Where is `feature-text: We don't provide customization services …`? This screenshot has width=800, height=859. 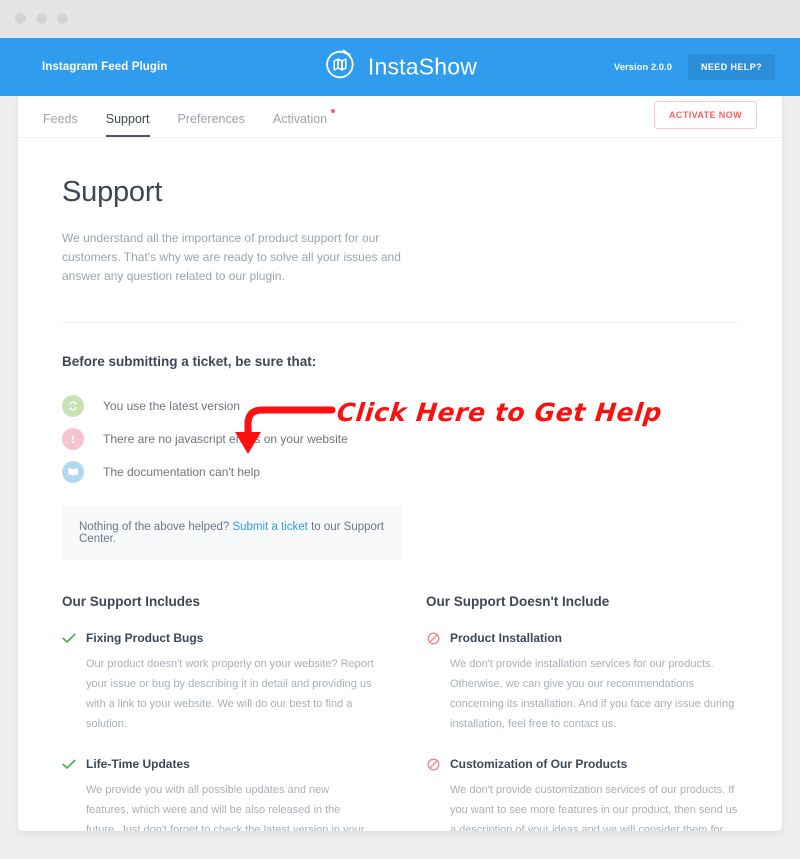
feature-text: We don't provide customization services … is located at coordinates (594, 807).